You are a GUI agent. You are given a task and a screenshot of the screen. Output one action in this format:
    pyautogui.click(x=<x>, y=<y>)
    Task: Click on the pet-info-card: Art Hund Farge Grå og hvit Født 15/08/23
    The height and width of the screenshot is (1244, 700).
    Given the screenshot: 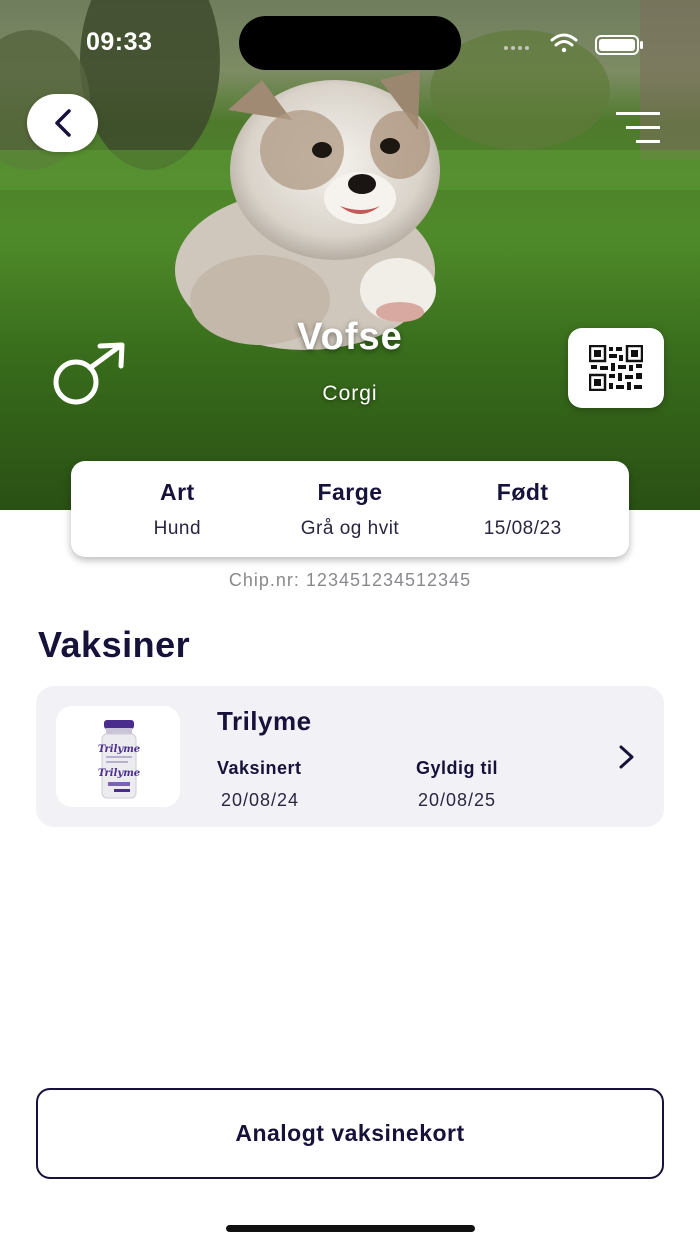 What is the action you would take?
    pyautogui.click(x=350, y=509)
    